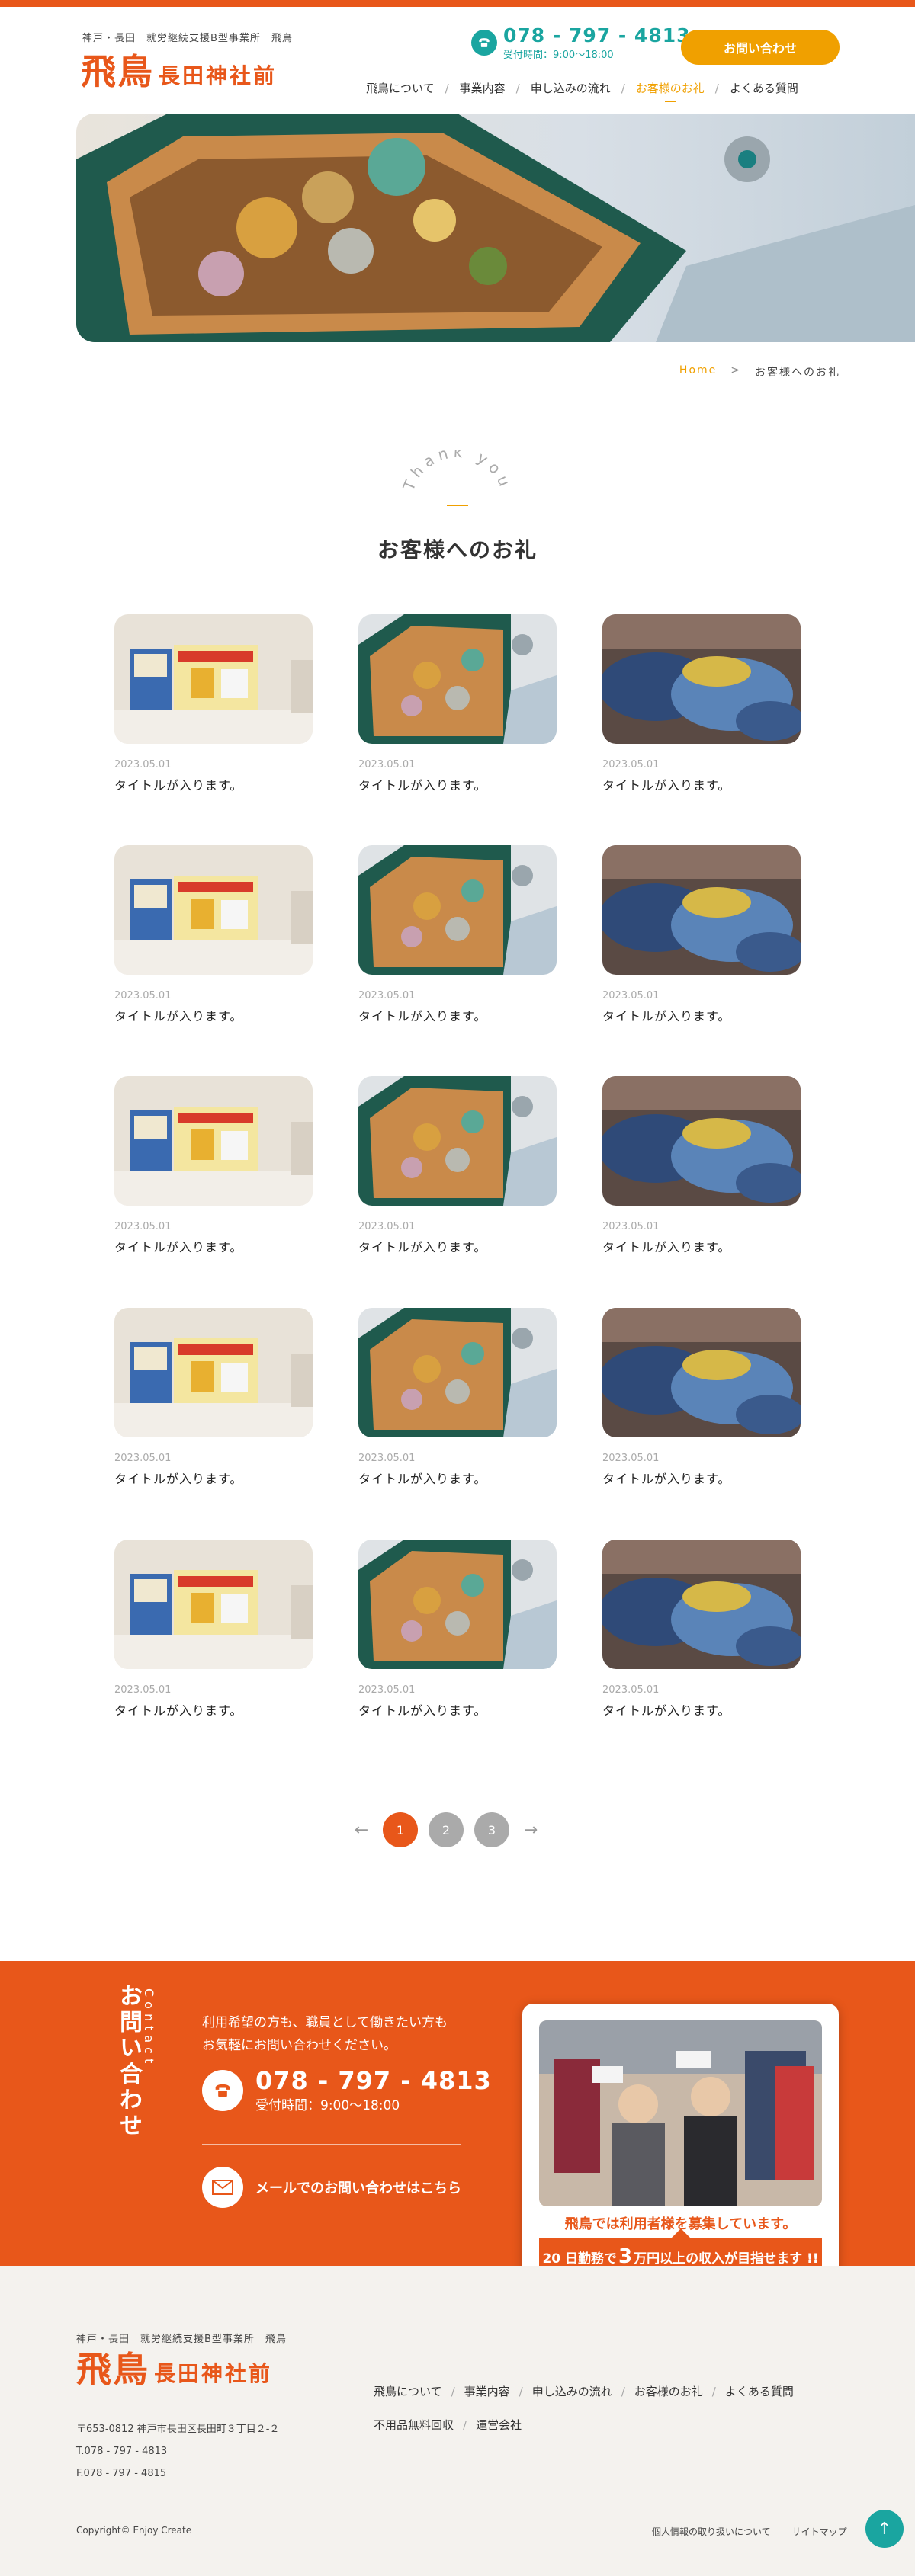 The width and height of the screenshot is (915, 2576). What do you see at coordinates (327, 2106) in the screenshot?
I see `contact-tel-hours: 受付時間：9:00〜18:00` at bounding box center [327, 2106].